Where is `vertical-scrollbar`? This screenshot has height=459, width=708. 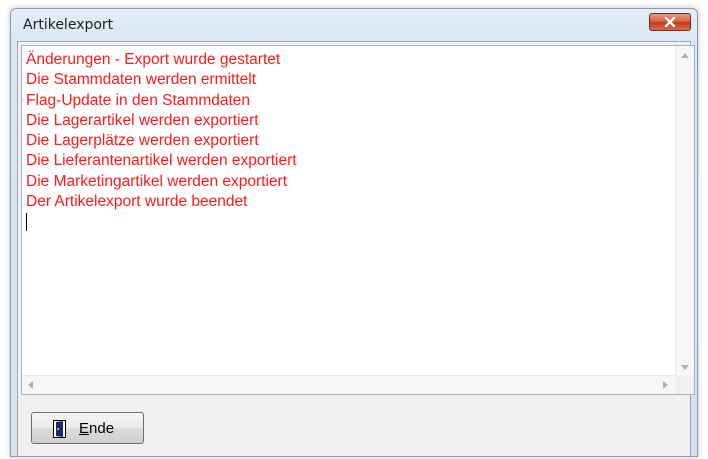 vertical-scrollbar is located at coordinates (684, 211).